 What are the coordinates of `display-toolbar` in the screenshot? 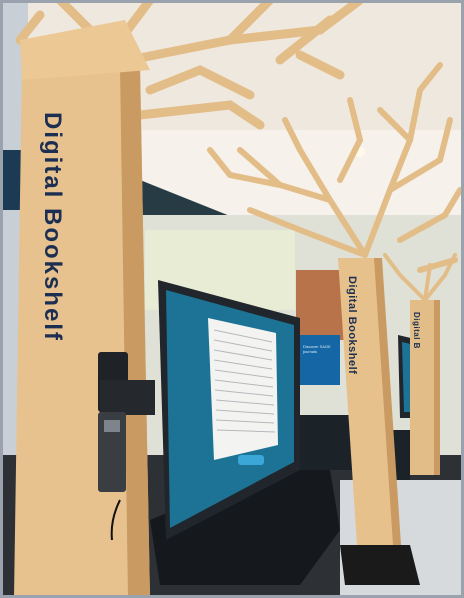 It's located at (251, 460).